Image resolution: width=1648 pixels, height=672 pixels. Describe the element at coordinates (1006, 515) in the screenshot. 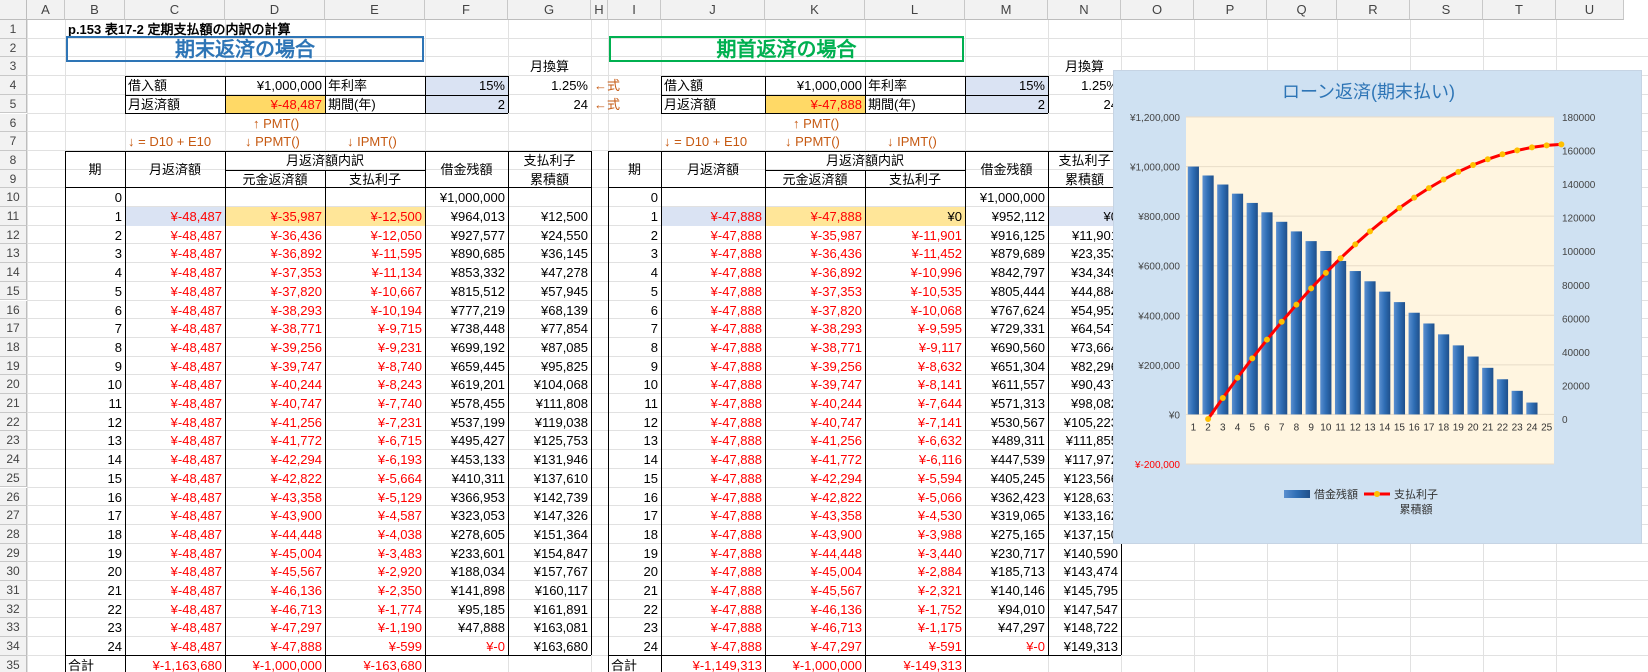

I see `right-balance-cell: ¥319,065` at that location.